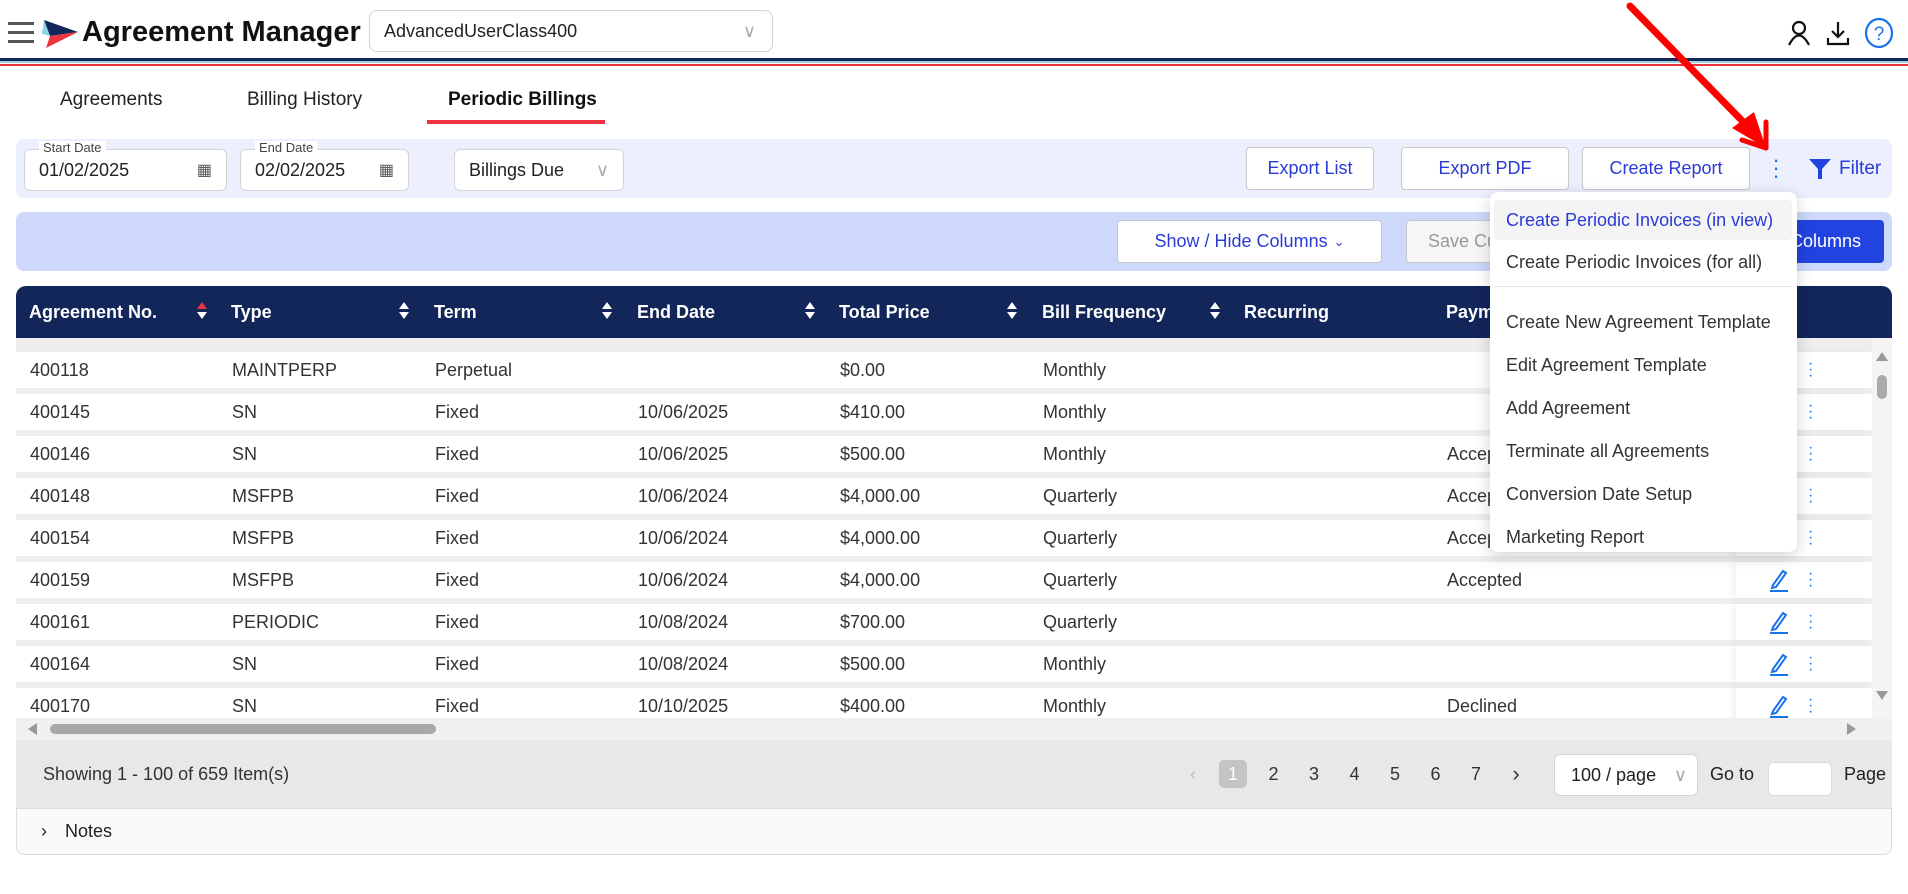  I want to click on menu-item: Create New Agreement Template, so click(1643, 322).